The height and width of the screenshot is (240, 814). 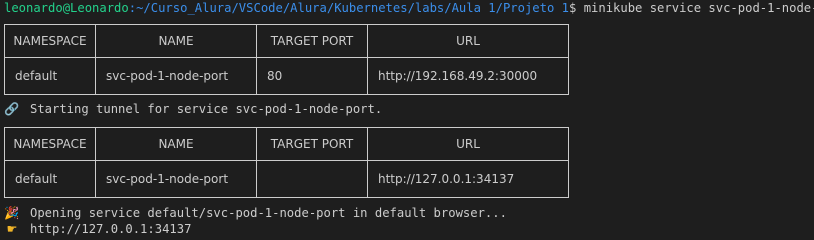 I want to click on url-message-text: http://127.0.0.1:34137, so click(x=110, y=229).